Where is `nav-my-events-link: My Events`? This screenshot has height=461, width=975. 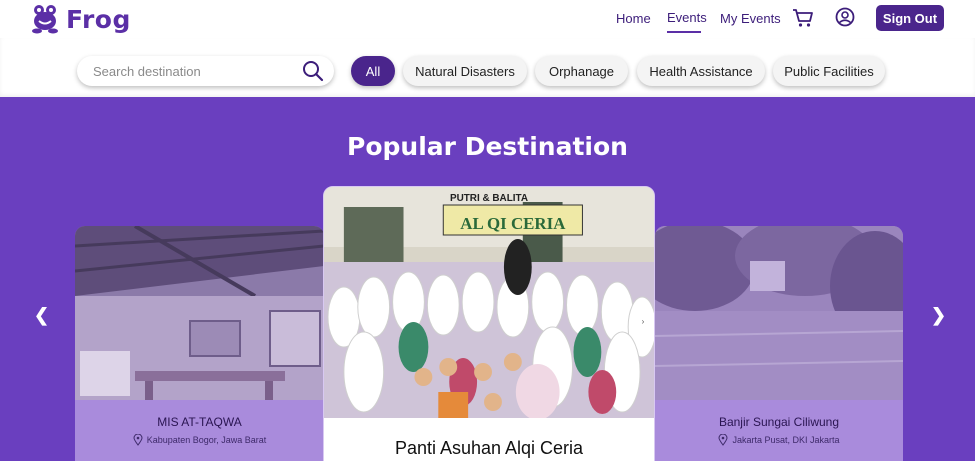
nav-my-events-link: My Events is located at coordinates (750, 18).